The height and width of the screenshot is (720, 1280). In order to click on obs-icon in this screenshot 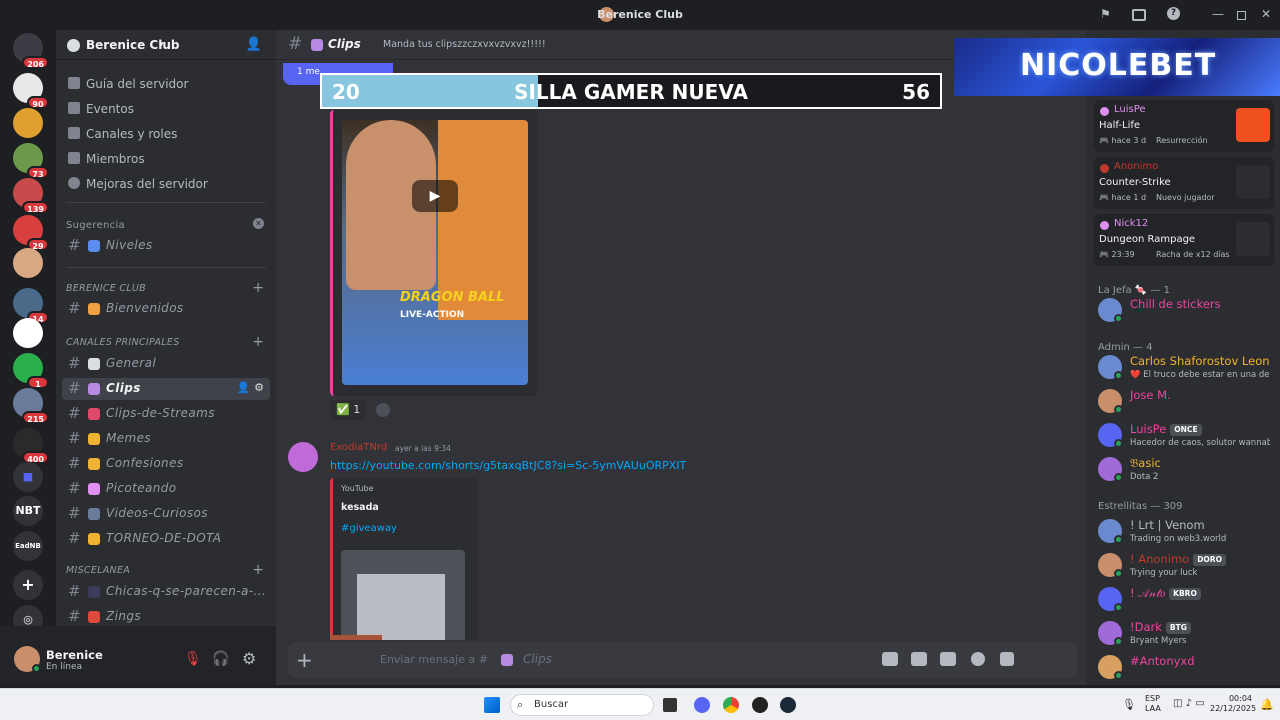, I will do `click(760, 705)`.